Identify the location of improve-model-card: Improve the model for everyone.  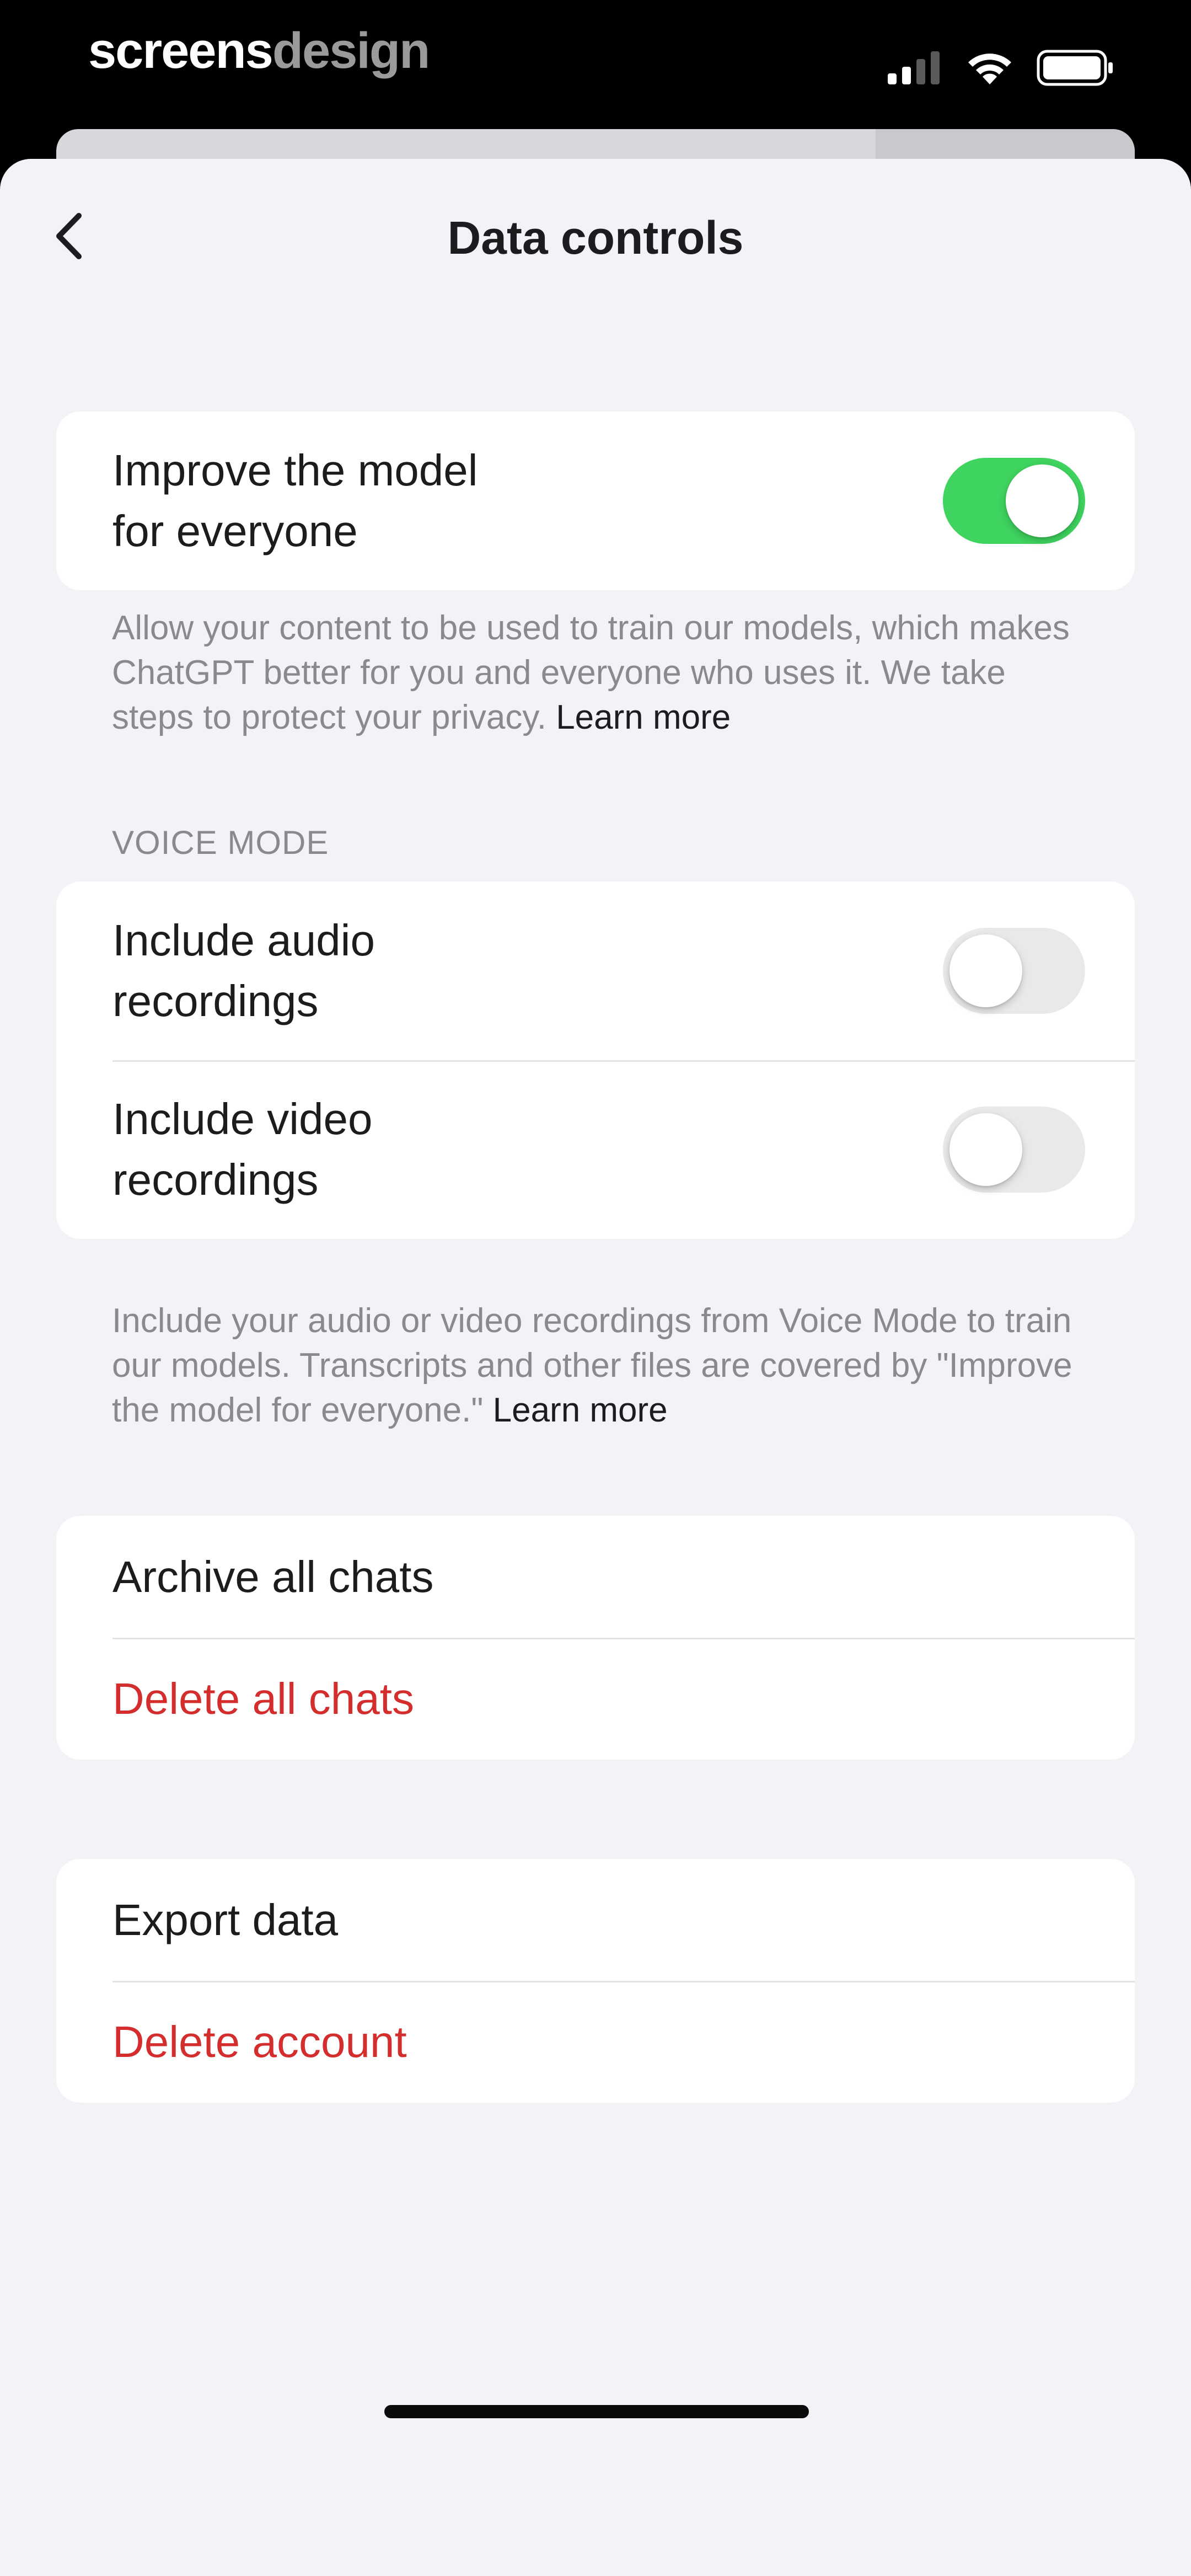
(595, 500).